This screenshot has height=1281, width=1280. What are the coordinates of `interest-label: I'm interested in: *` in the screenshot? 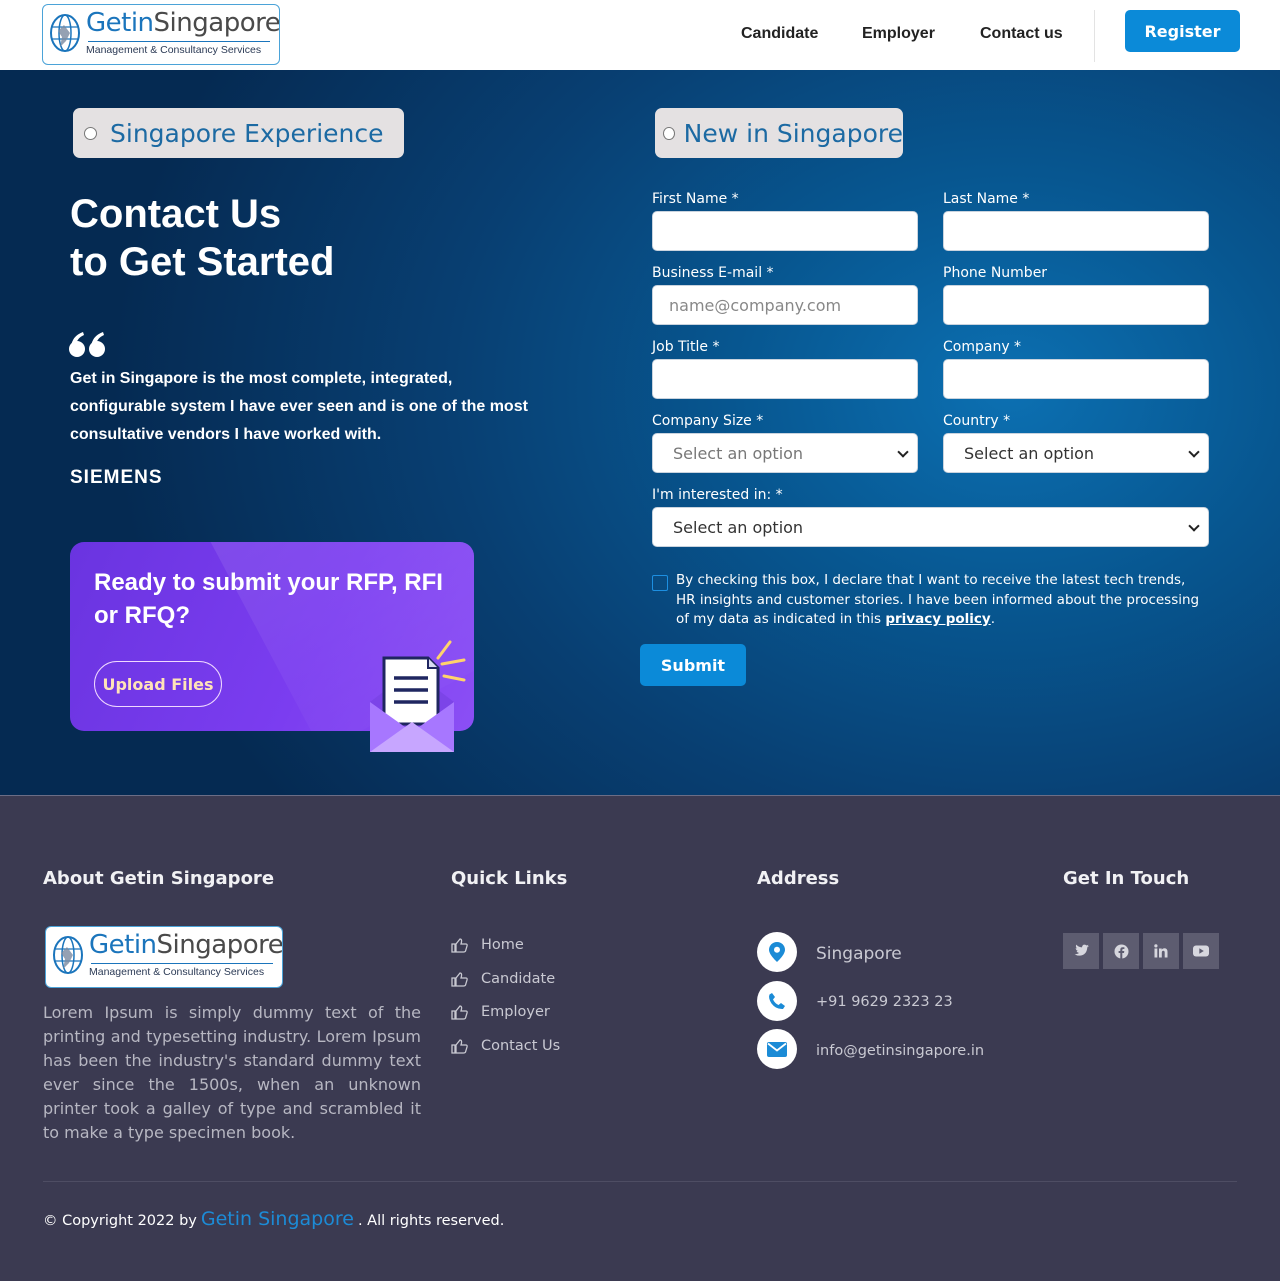 It's located at (717, 495).